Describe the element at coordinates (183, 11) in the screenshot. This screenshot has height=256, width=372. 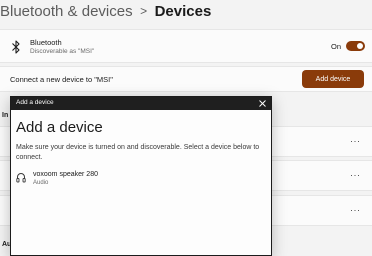
I see `page-title: Devices` at that location.